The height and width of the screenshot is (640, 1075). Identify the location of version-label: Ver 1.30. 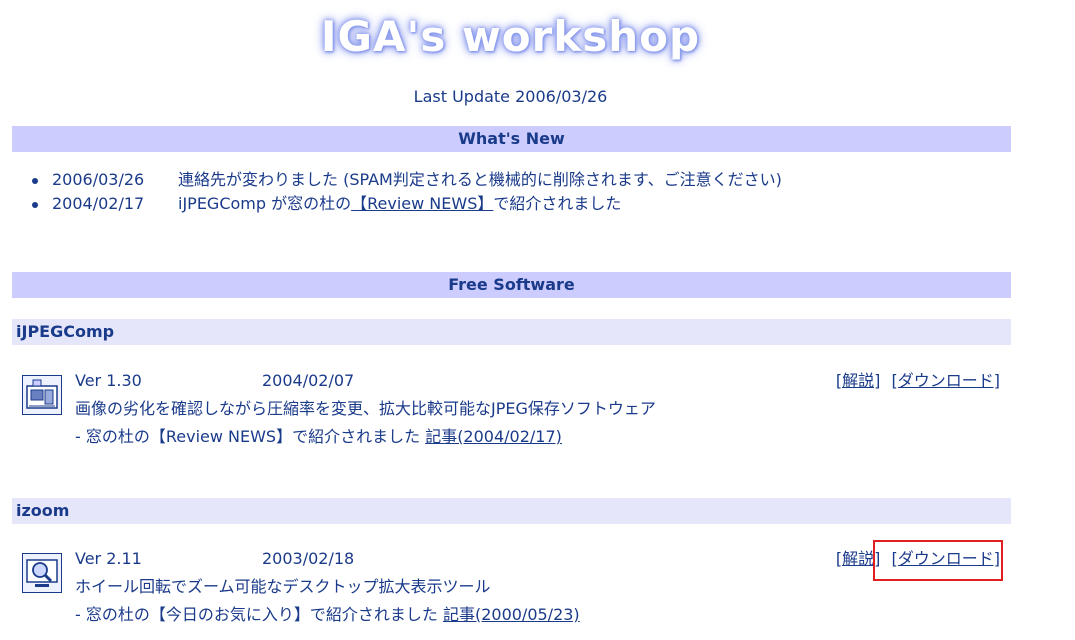
(108, 380).